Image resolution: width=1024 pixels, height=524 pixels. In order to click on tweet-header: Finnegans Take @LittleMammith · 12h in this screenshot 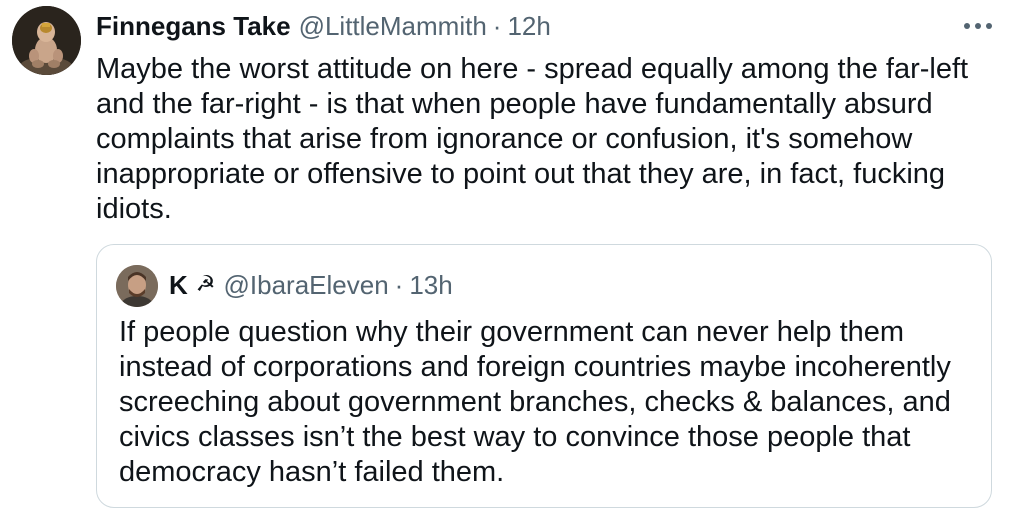, I will do `click(323, 26)`.